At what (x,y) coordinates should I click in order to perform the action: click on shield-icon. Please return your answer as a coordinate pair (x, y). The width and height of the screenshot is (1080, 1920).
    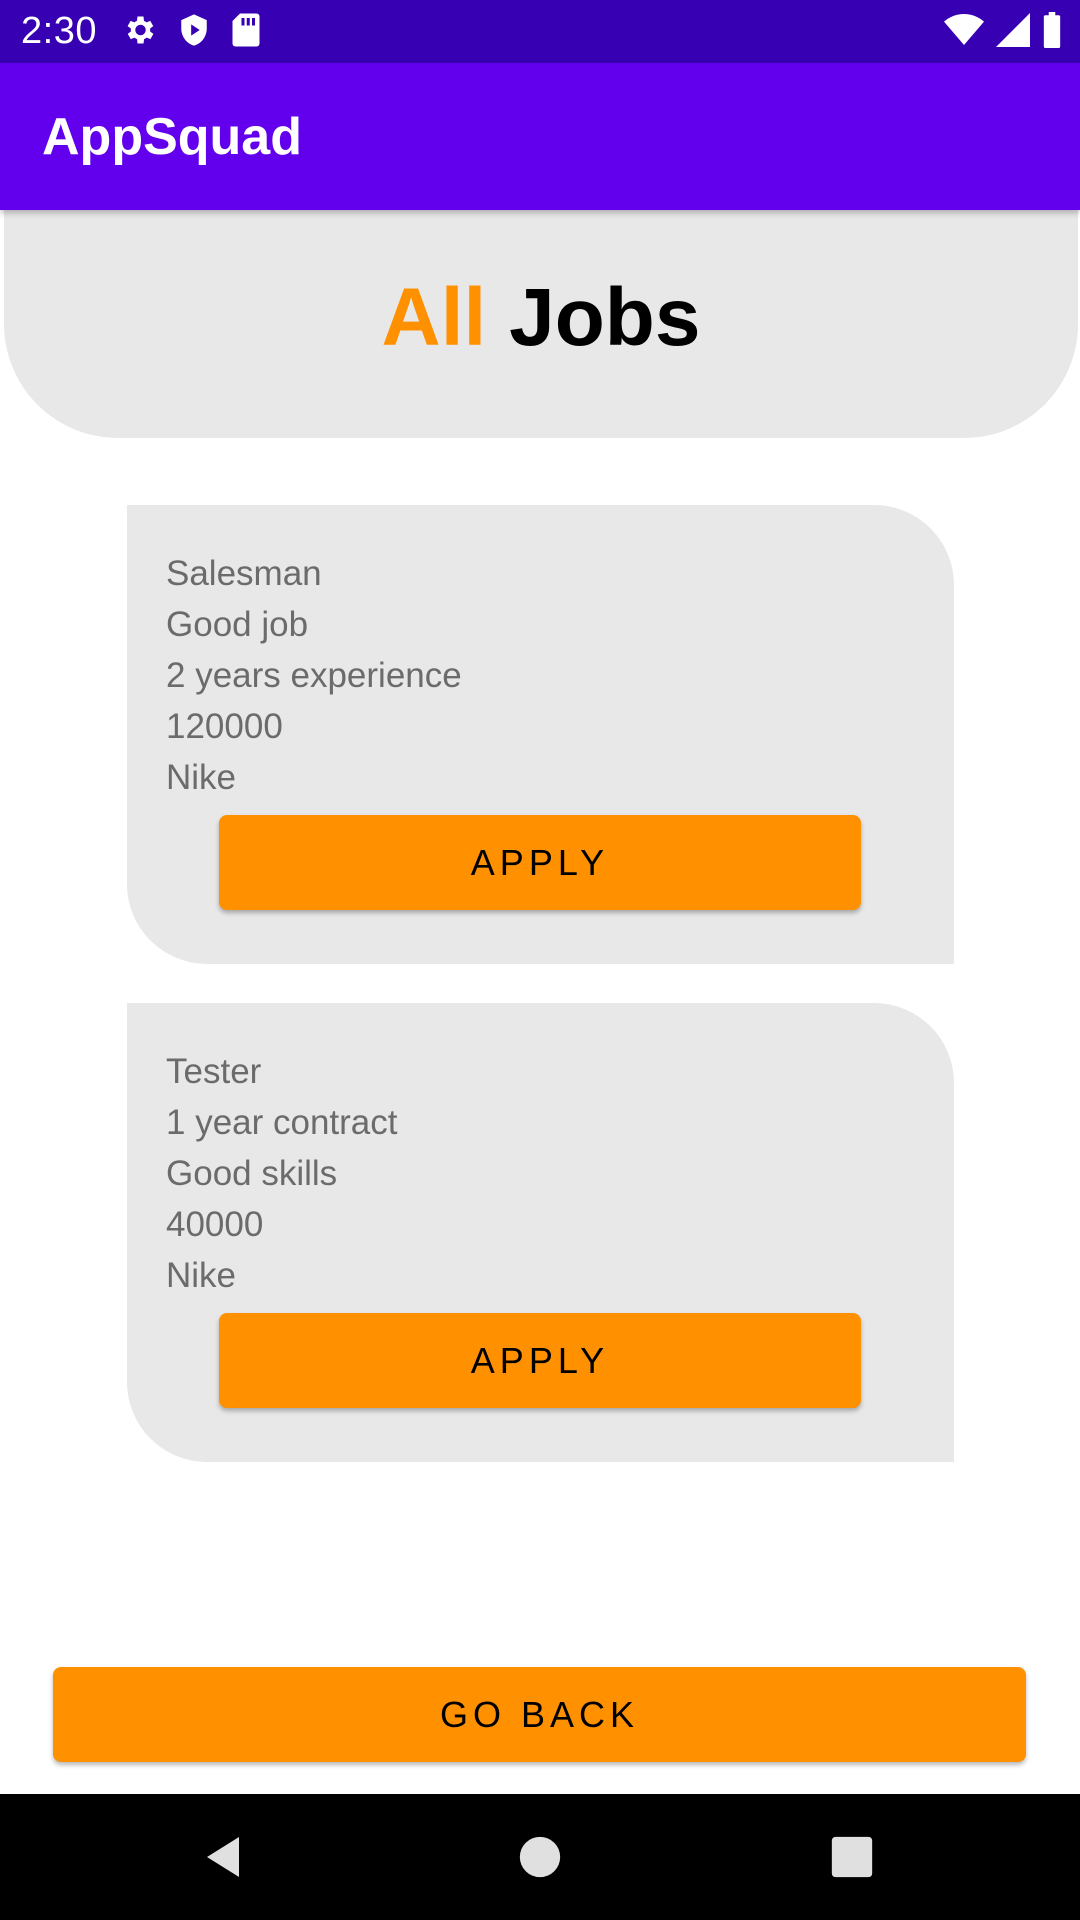
    Looking at the image, I should click on (194, 32).